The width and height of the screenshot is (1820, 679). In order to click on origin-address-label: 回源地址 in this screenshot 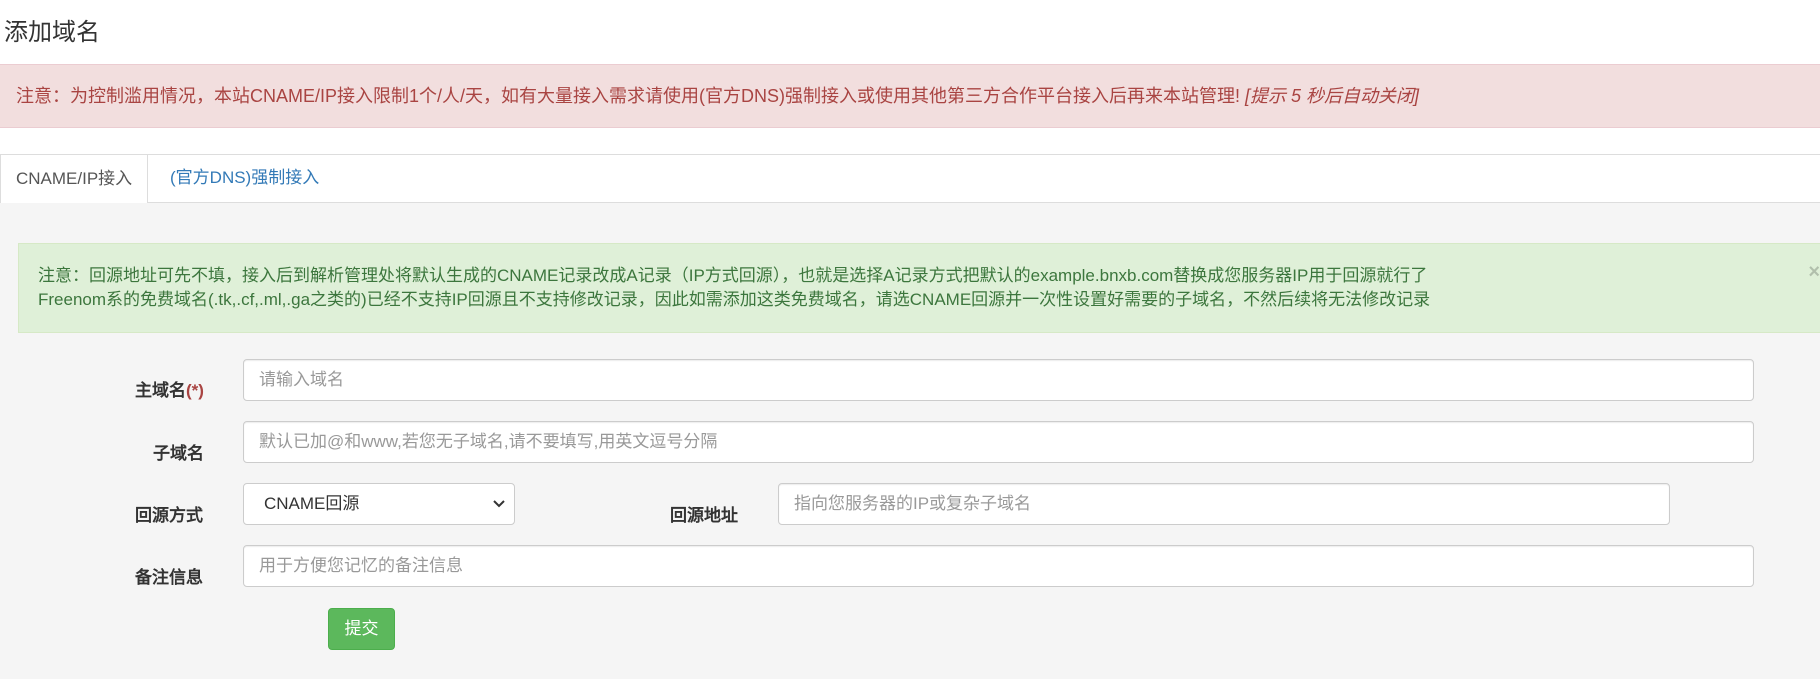, I will do `click(704, 515)`.